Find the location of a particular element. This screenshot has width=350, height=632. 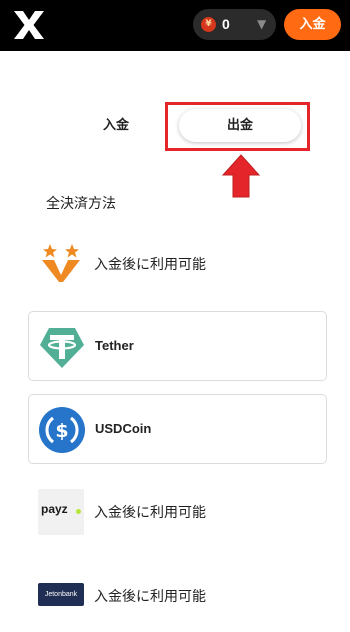

balance-value: 0 is located at coordinates (226, 24).